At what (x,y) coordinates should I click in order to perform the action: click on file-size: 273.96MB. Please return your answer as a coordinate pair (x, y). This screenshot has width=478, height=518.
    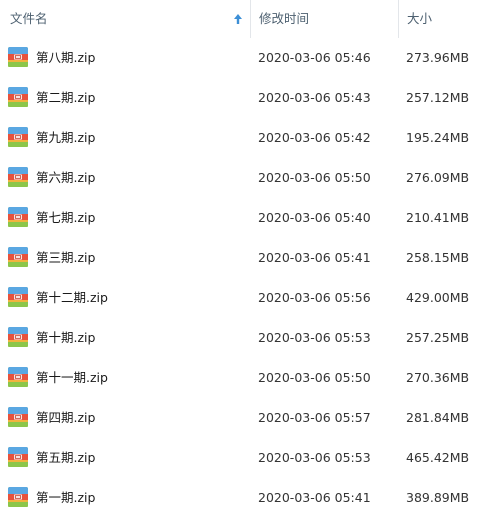
    Looking at the image, I should click on (438, 57).